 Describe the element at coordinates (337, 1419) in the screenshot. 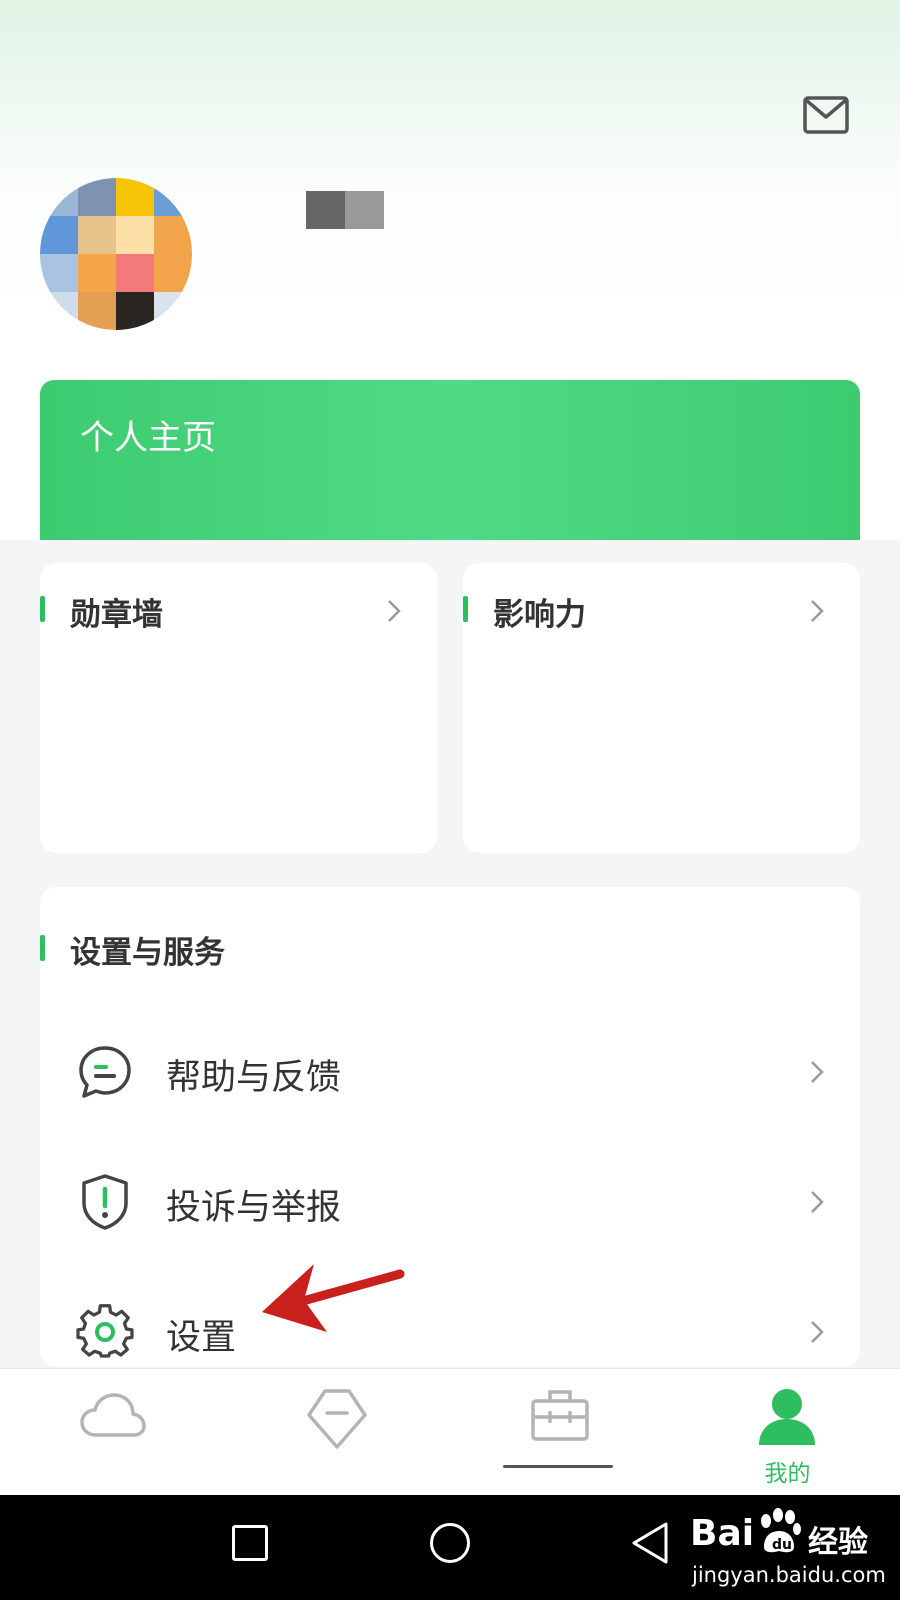

I see `tag-icon` at that location.